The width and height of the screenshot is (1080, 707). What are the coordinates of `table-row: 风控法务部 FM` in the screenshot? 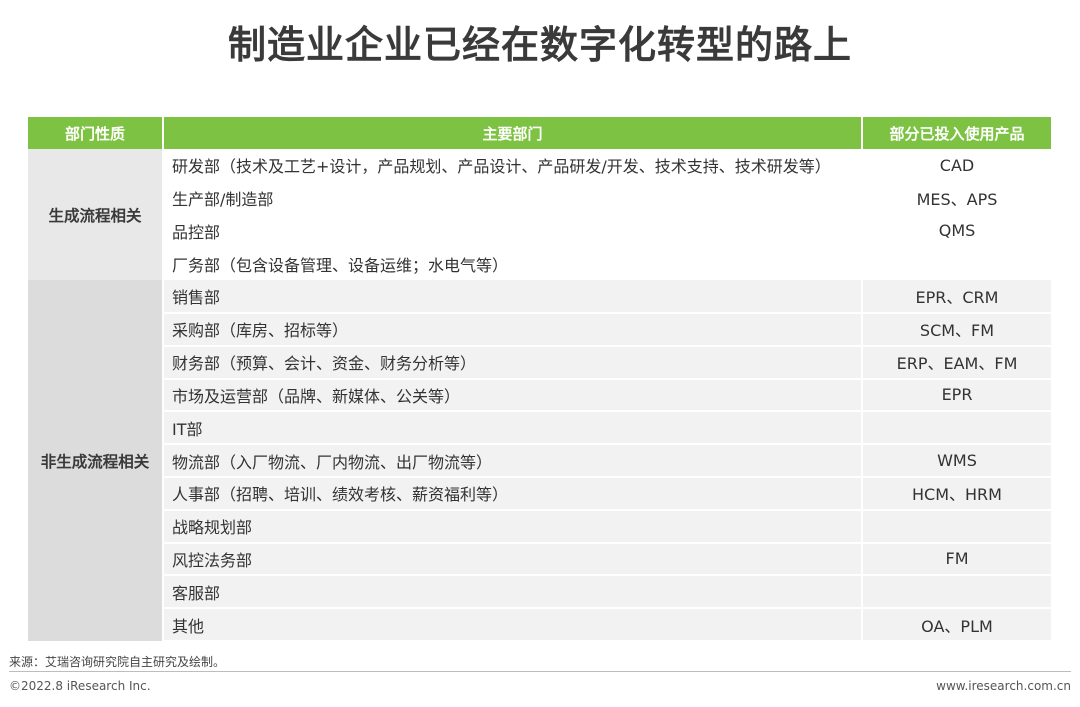 It's located at (539, 559).